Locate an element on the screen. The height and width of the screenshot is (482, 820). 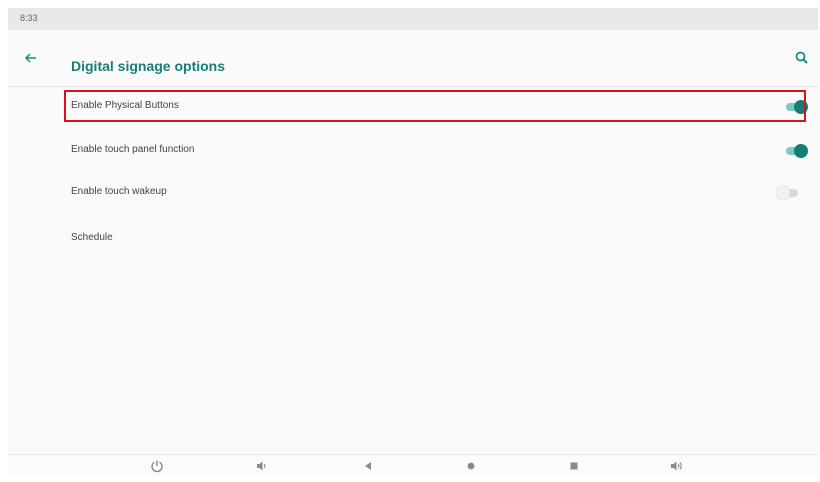
page-title: Digital signage options is located at coordinates (148, 66).